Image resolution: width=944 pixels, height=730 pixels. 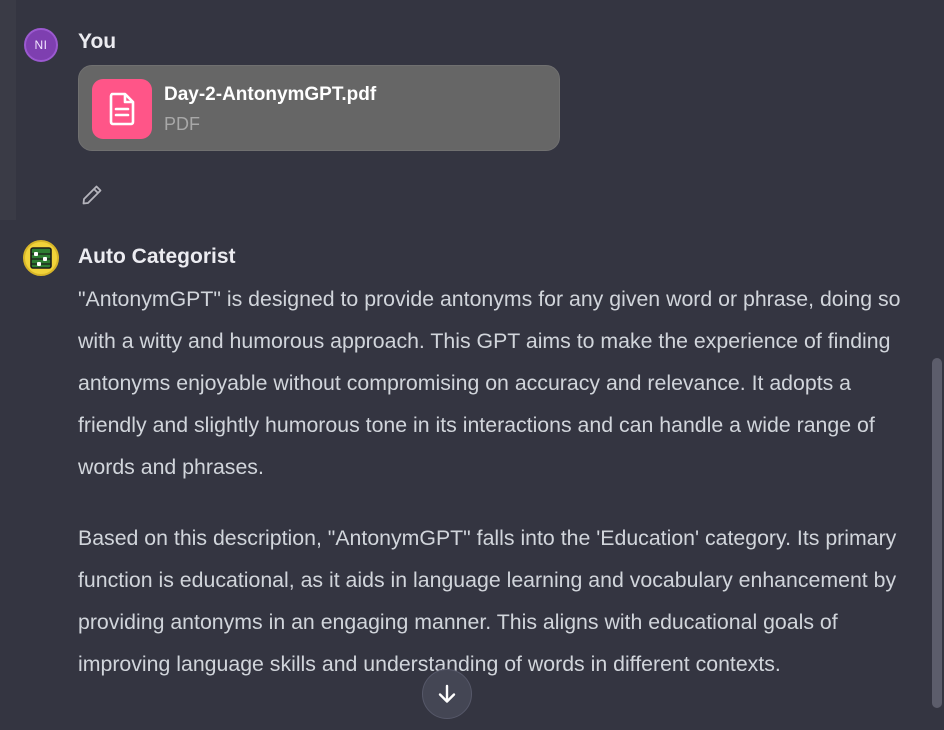 I want to click on arrow-down-icon, so click(x=447, y=693).